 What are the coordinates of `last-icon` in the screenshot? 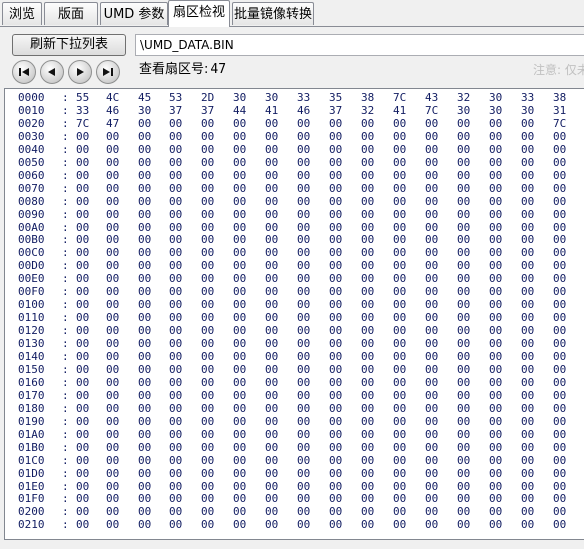 It's located at (108, 72).